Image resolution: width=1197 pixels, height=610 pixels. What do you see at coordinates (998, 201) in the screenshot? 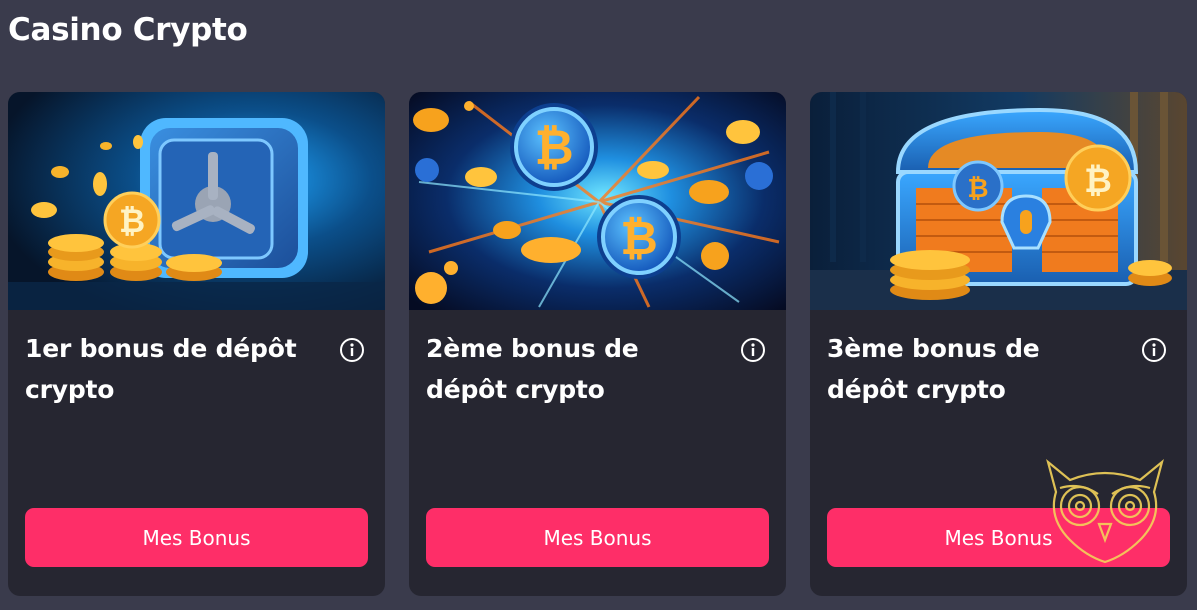
I see `treasure-chest-image: ₿ ₿` at bounding box center [998, 201].